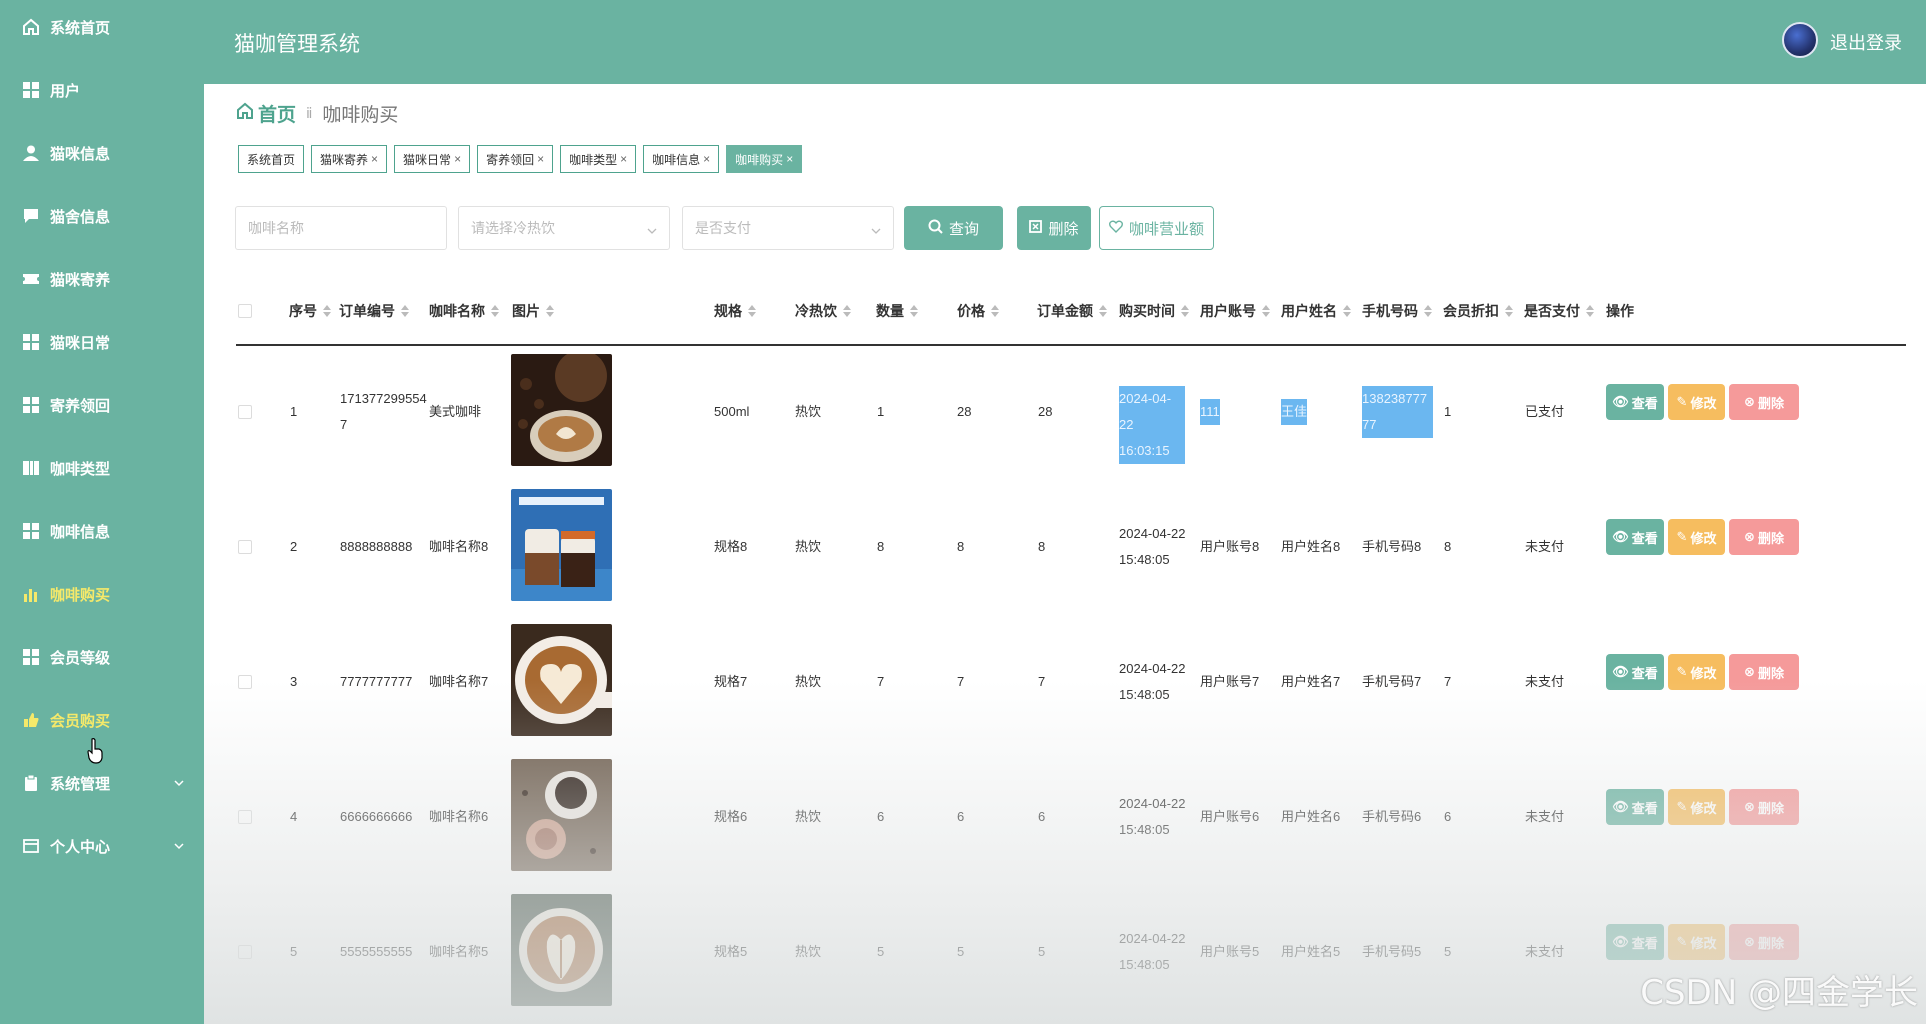  I want to click on cell-paid: 已支付, so click(1545, 411).